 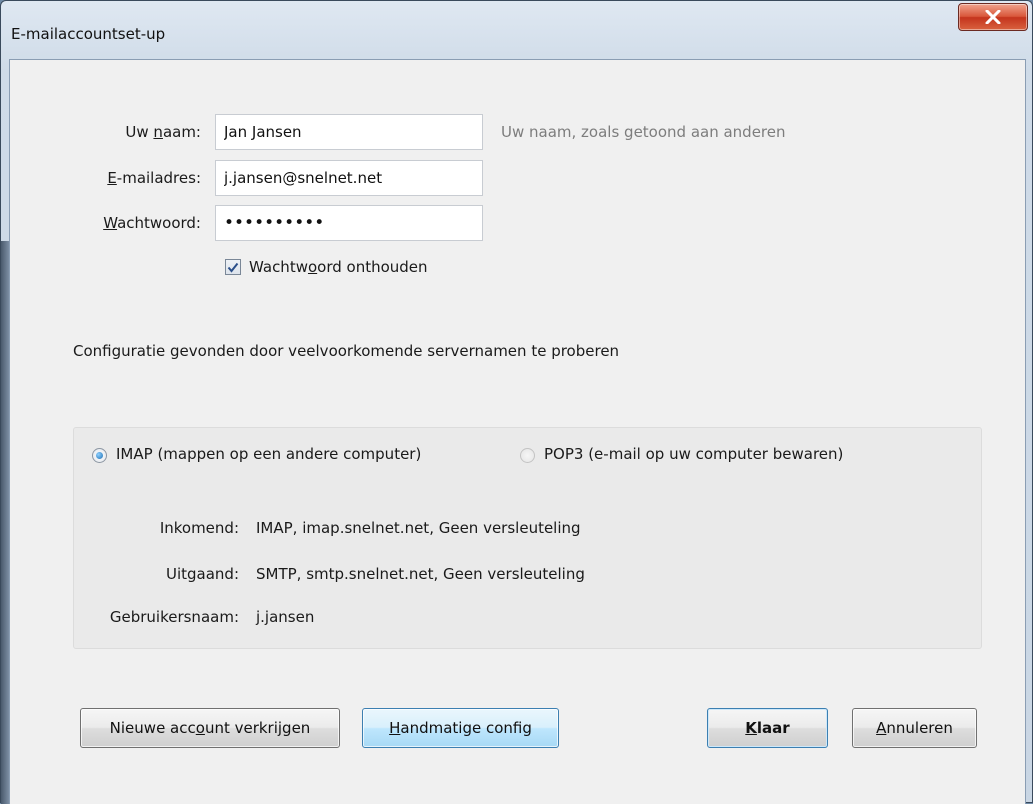 What do you see at coordinates (285, 617) in the screenshot?
I see `username-value: j.jansen` at bounding box center [285, 617].